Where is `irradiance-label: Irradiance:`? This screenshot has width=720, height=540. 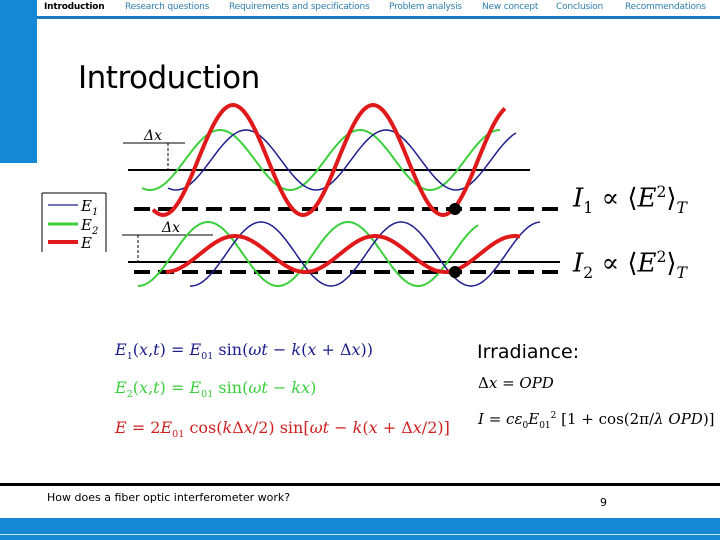
irradiance-label: Irradiance: is located at coordinates (528, 352).